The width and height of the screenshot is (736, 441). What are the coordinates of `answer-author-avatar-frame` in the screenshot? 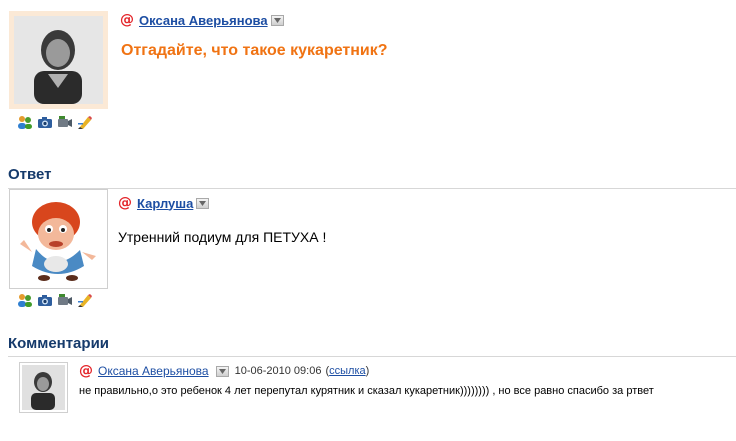 It's located at (58, 239).